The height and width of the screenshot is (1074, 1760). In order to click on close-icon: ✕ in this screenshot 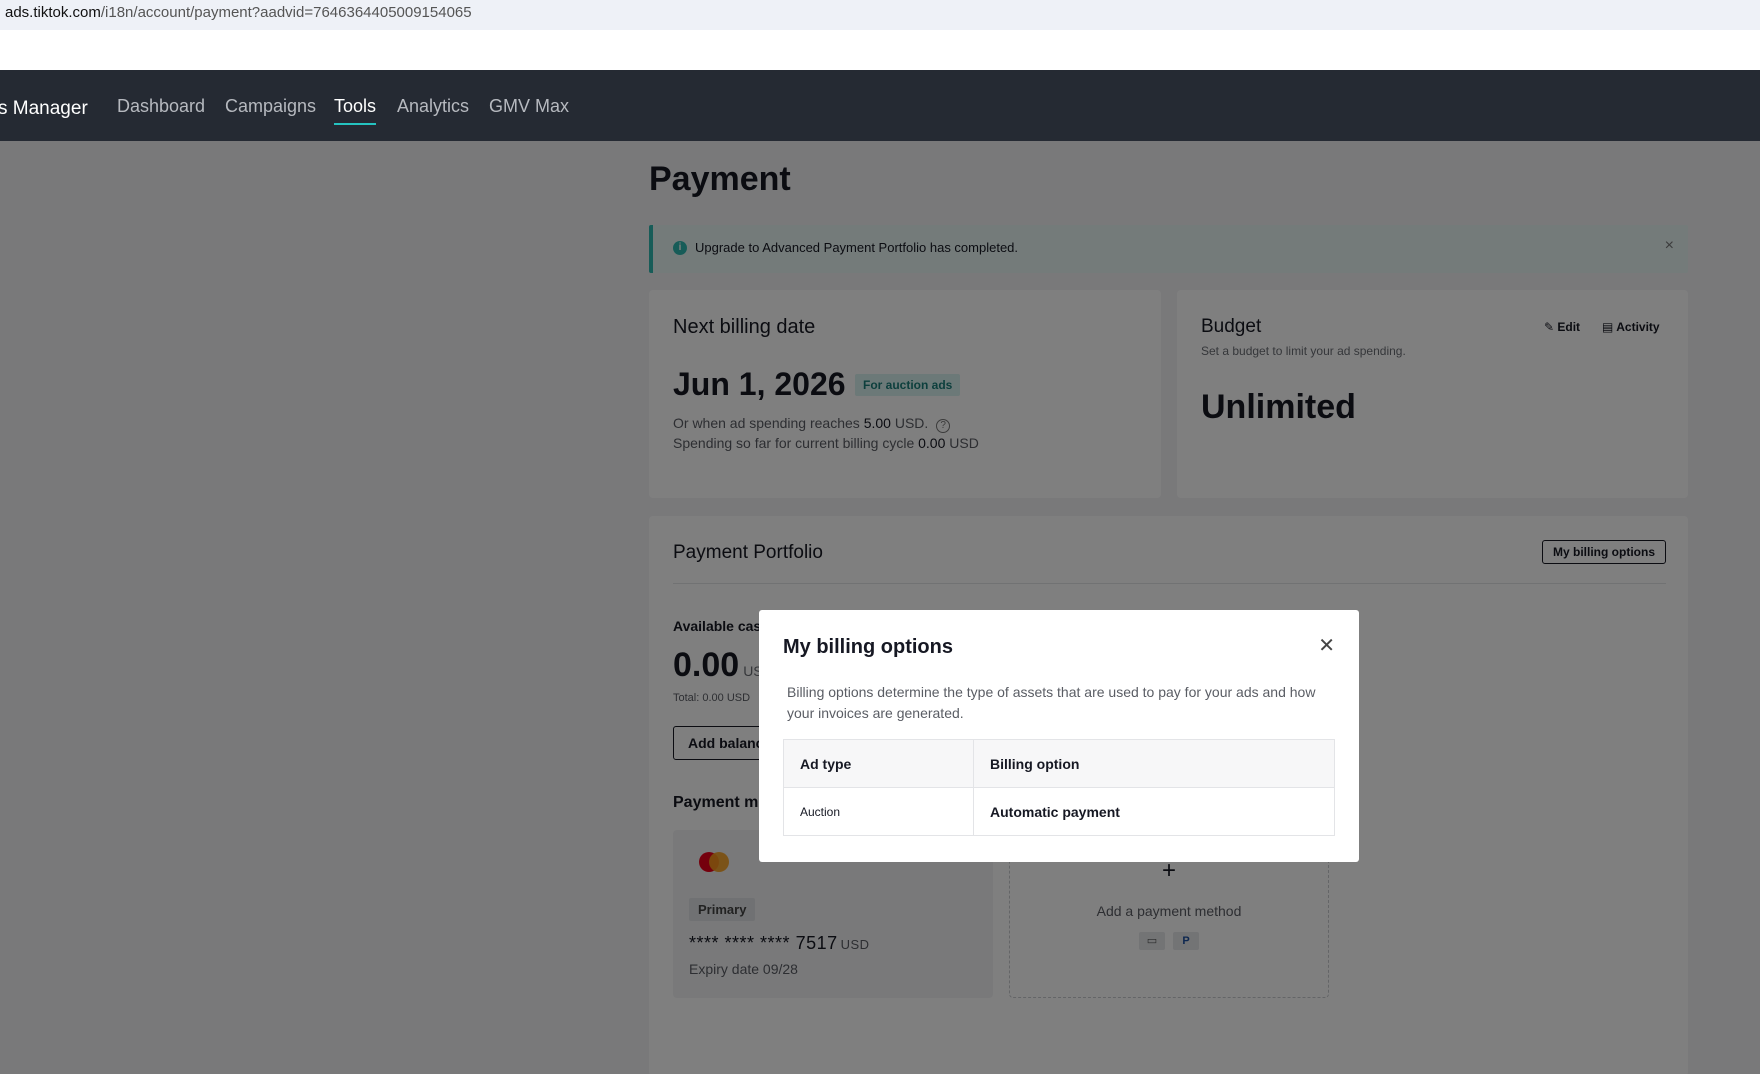, I will do `click(1326, 646)`.